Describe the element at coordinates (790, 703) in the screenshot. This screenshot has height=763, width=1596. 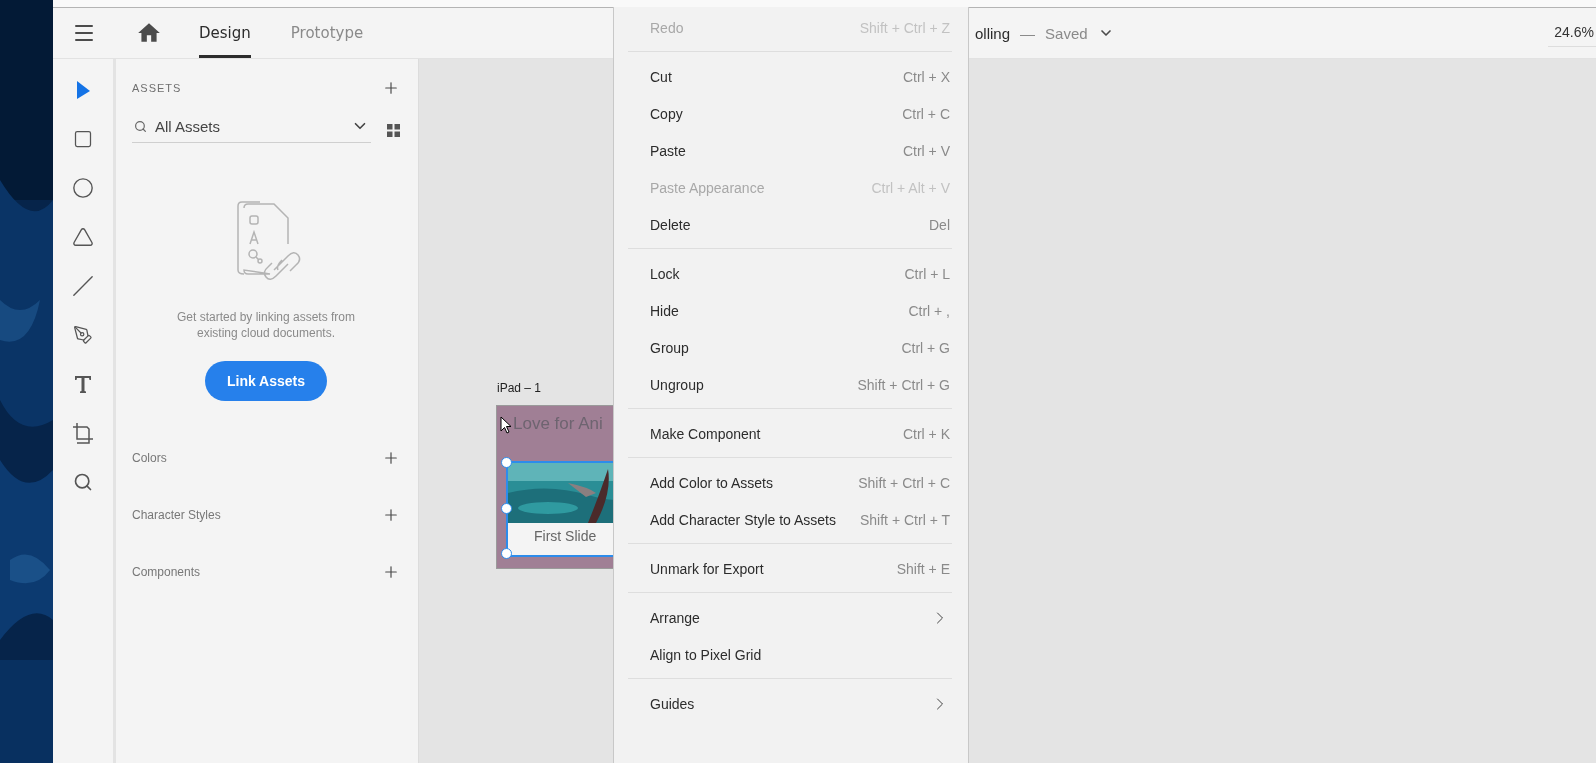
I see `menu-item: Guides` at that location.